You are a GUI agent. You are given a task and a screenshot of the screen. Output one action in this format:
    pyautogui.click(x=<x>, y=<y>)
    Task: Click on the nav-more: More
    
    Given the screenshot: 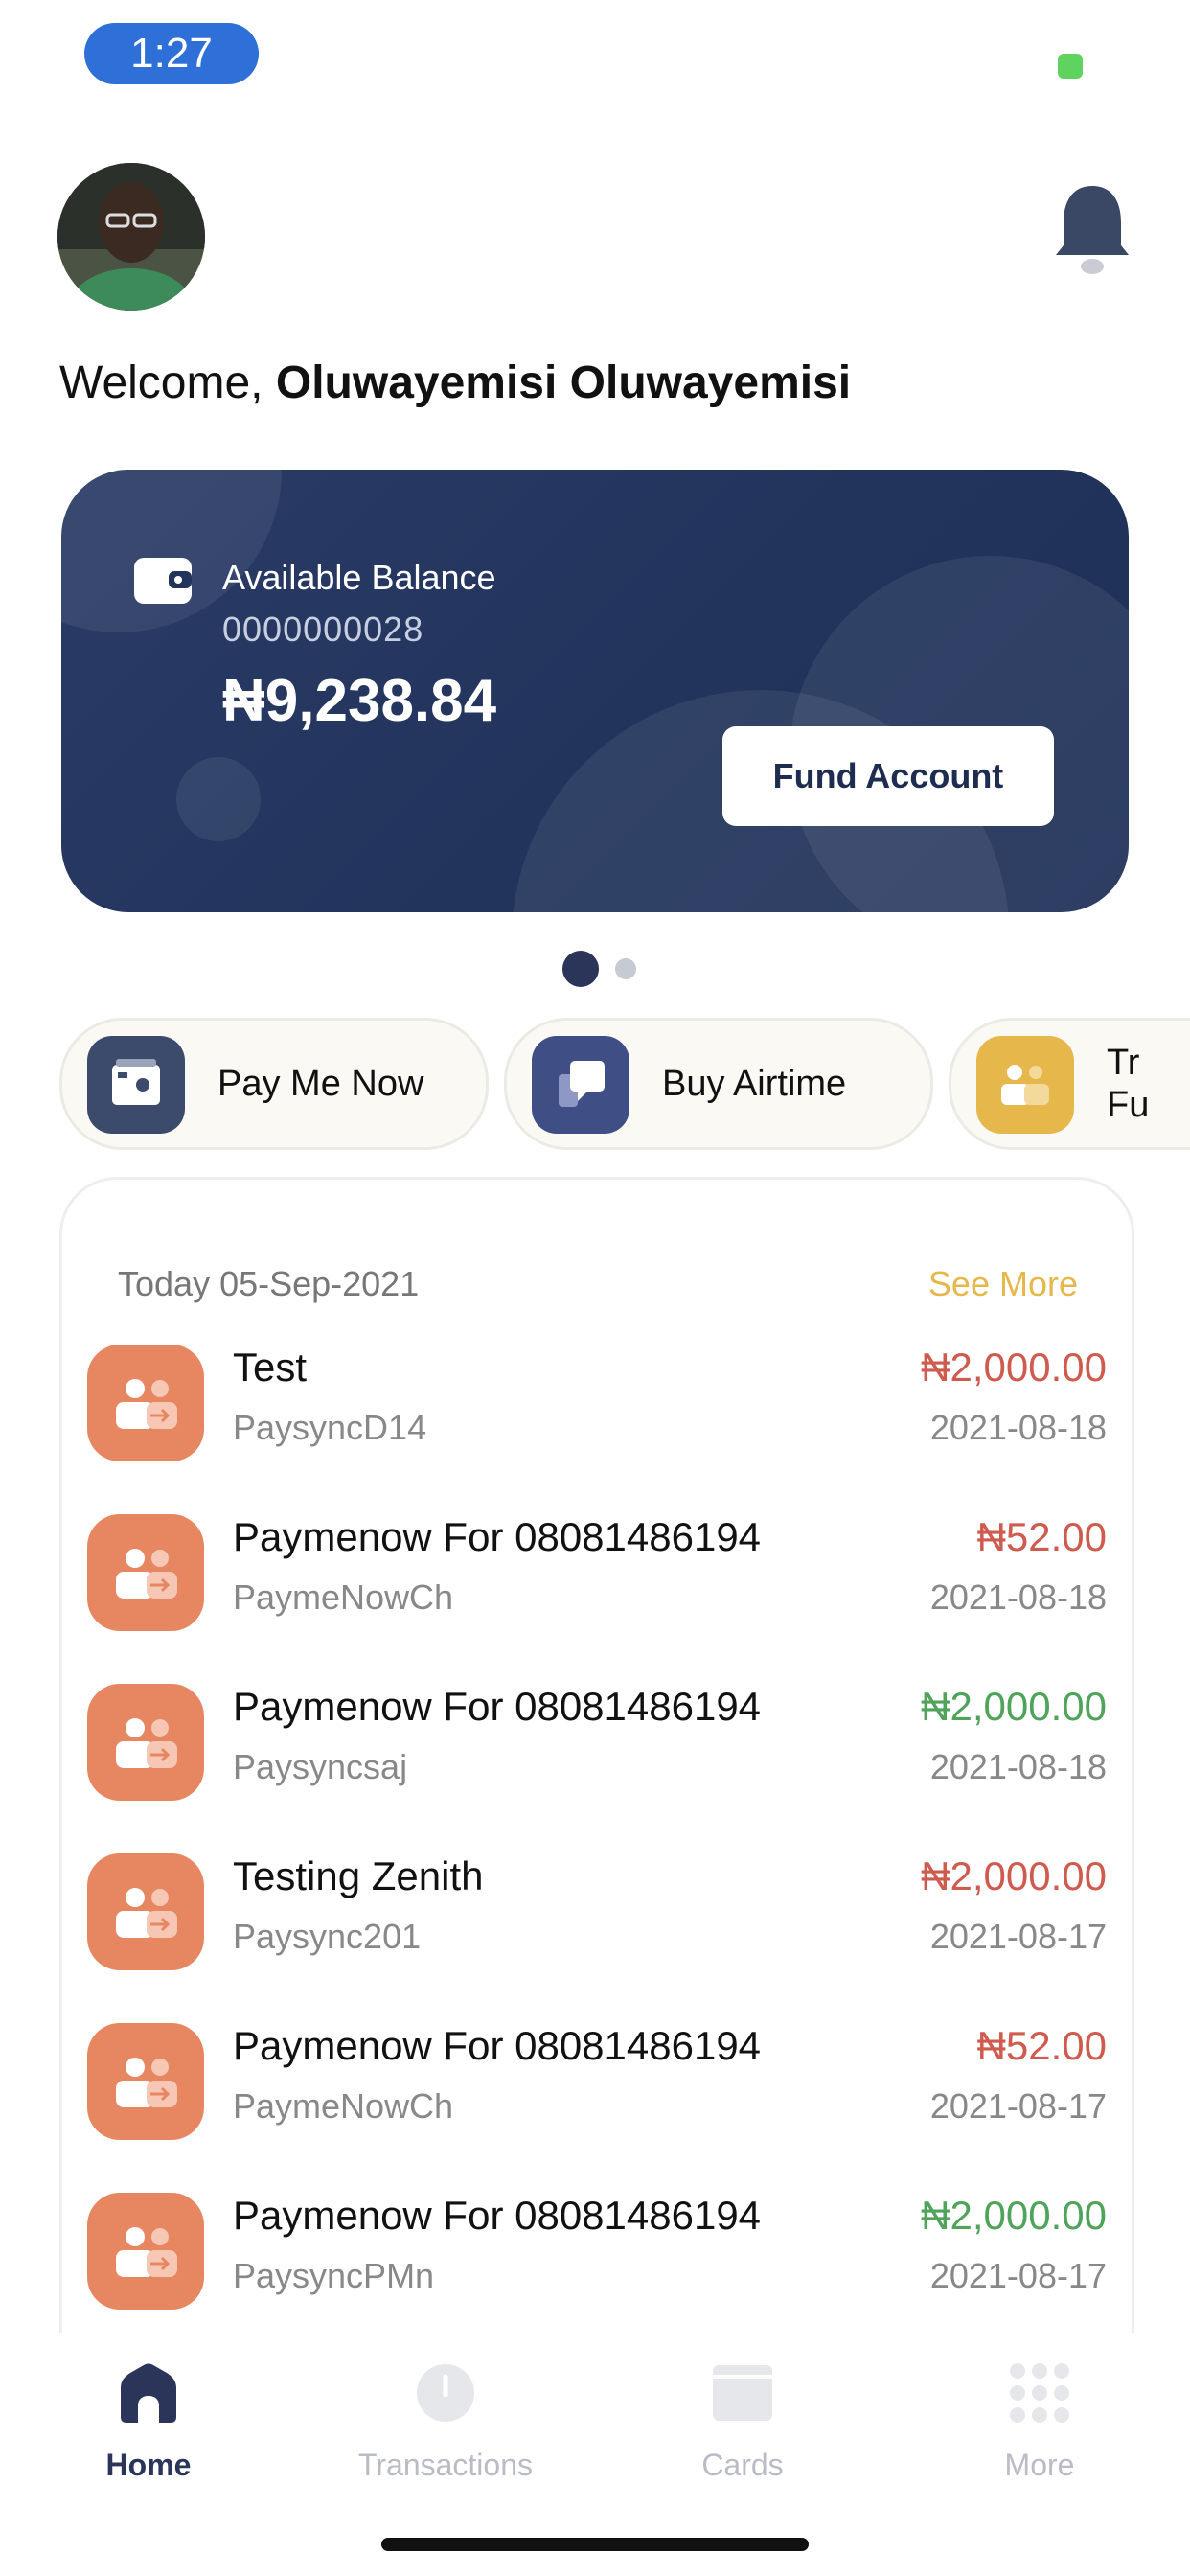 What is the action you would take?
    pyautogui.click(x=1039, y=2428)
    